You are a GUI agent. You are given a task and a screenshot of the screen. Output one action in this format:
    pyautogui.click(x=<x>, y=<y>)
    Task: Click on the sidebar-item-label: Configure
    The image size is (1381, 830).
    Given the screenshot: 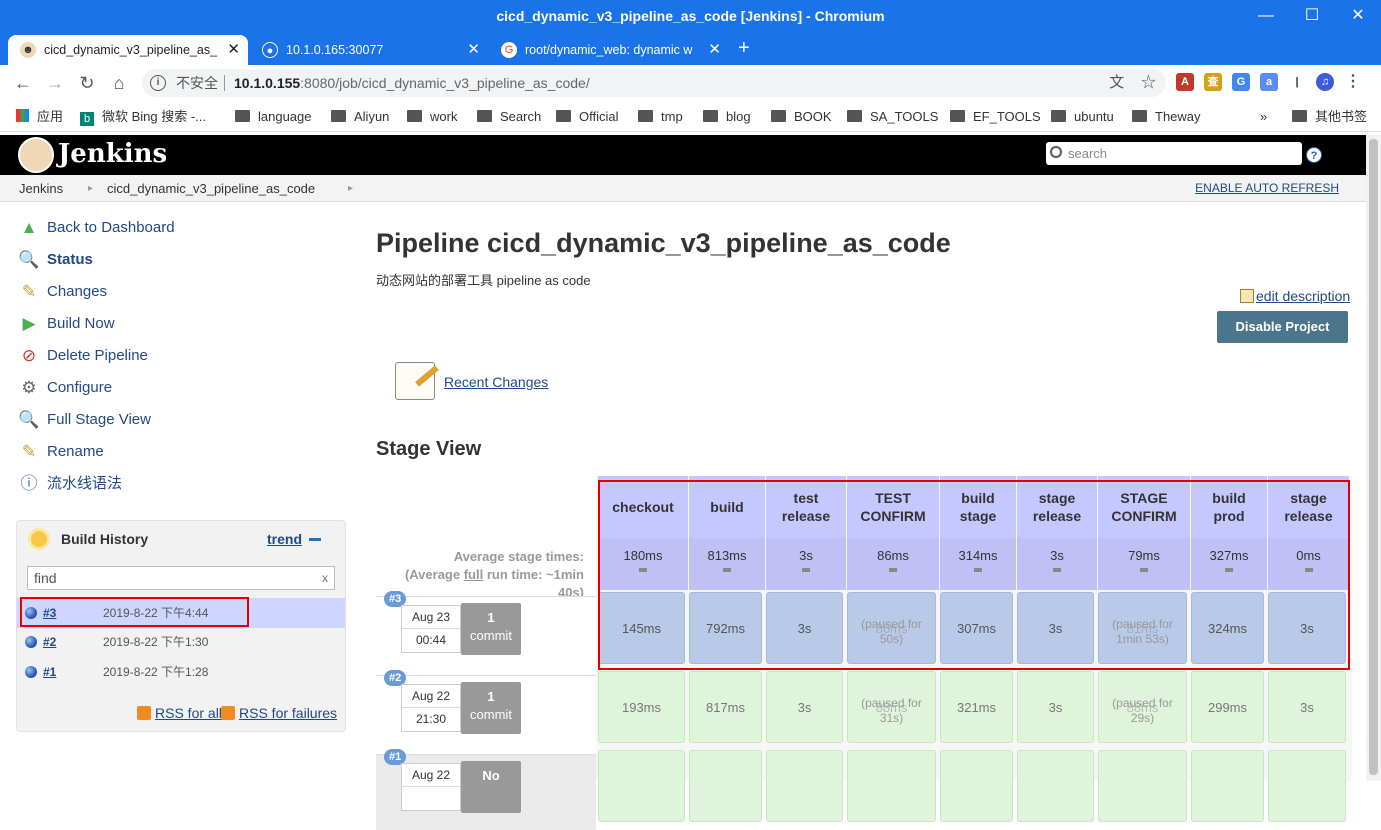 What is the action you would take?
    pyautogui.click(x=80, y=387)
    